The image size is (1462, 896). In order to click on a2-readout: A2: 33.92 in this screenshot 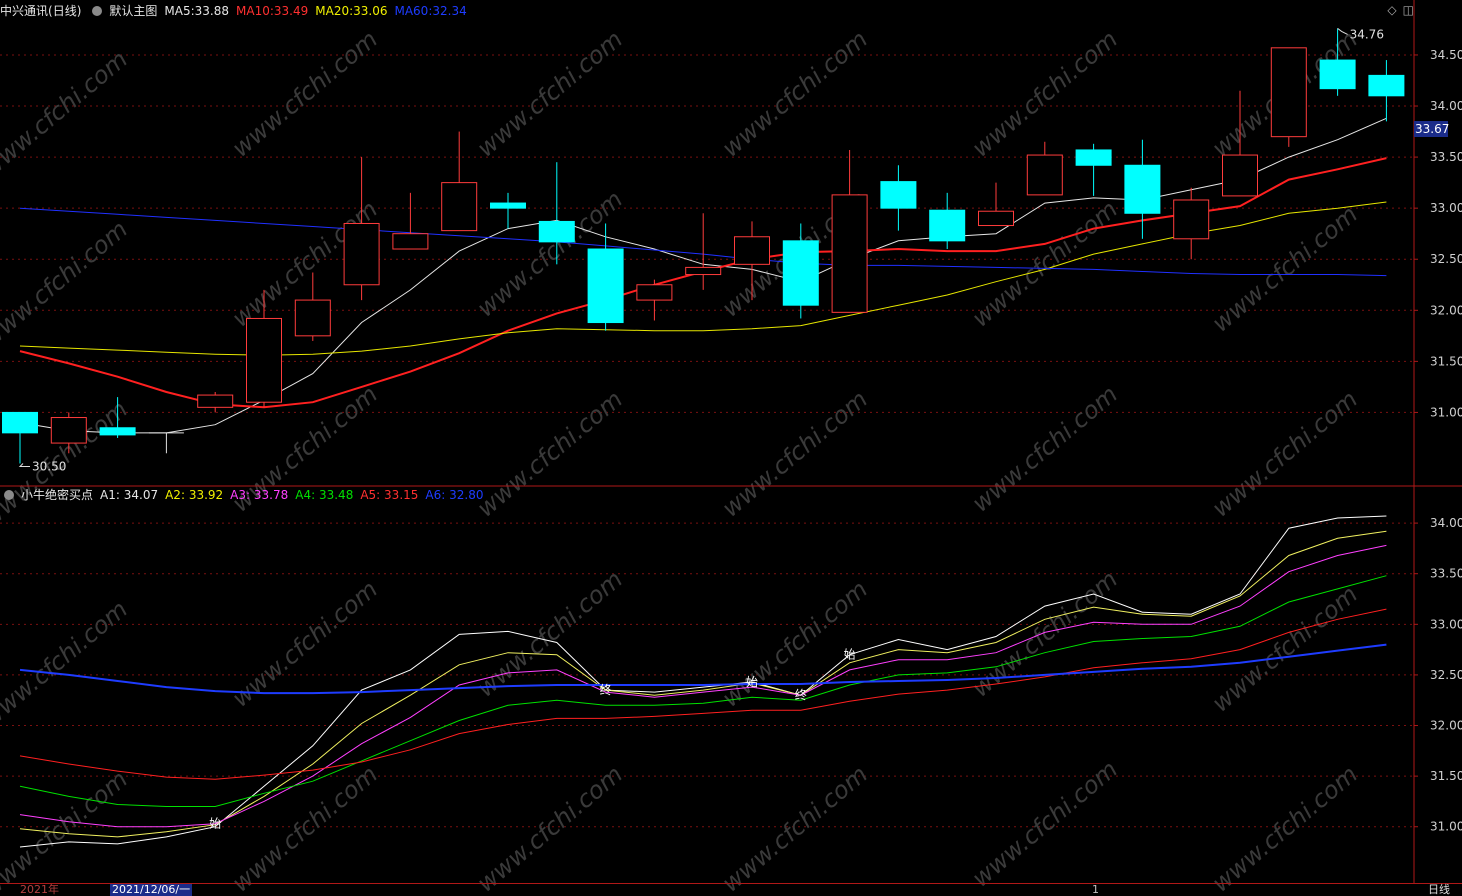, I will do `click(194, 495)`.